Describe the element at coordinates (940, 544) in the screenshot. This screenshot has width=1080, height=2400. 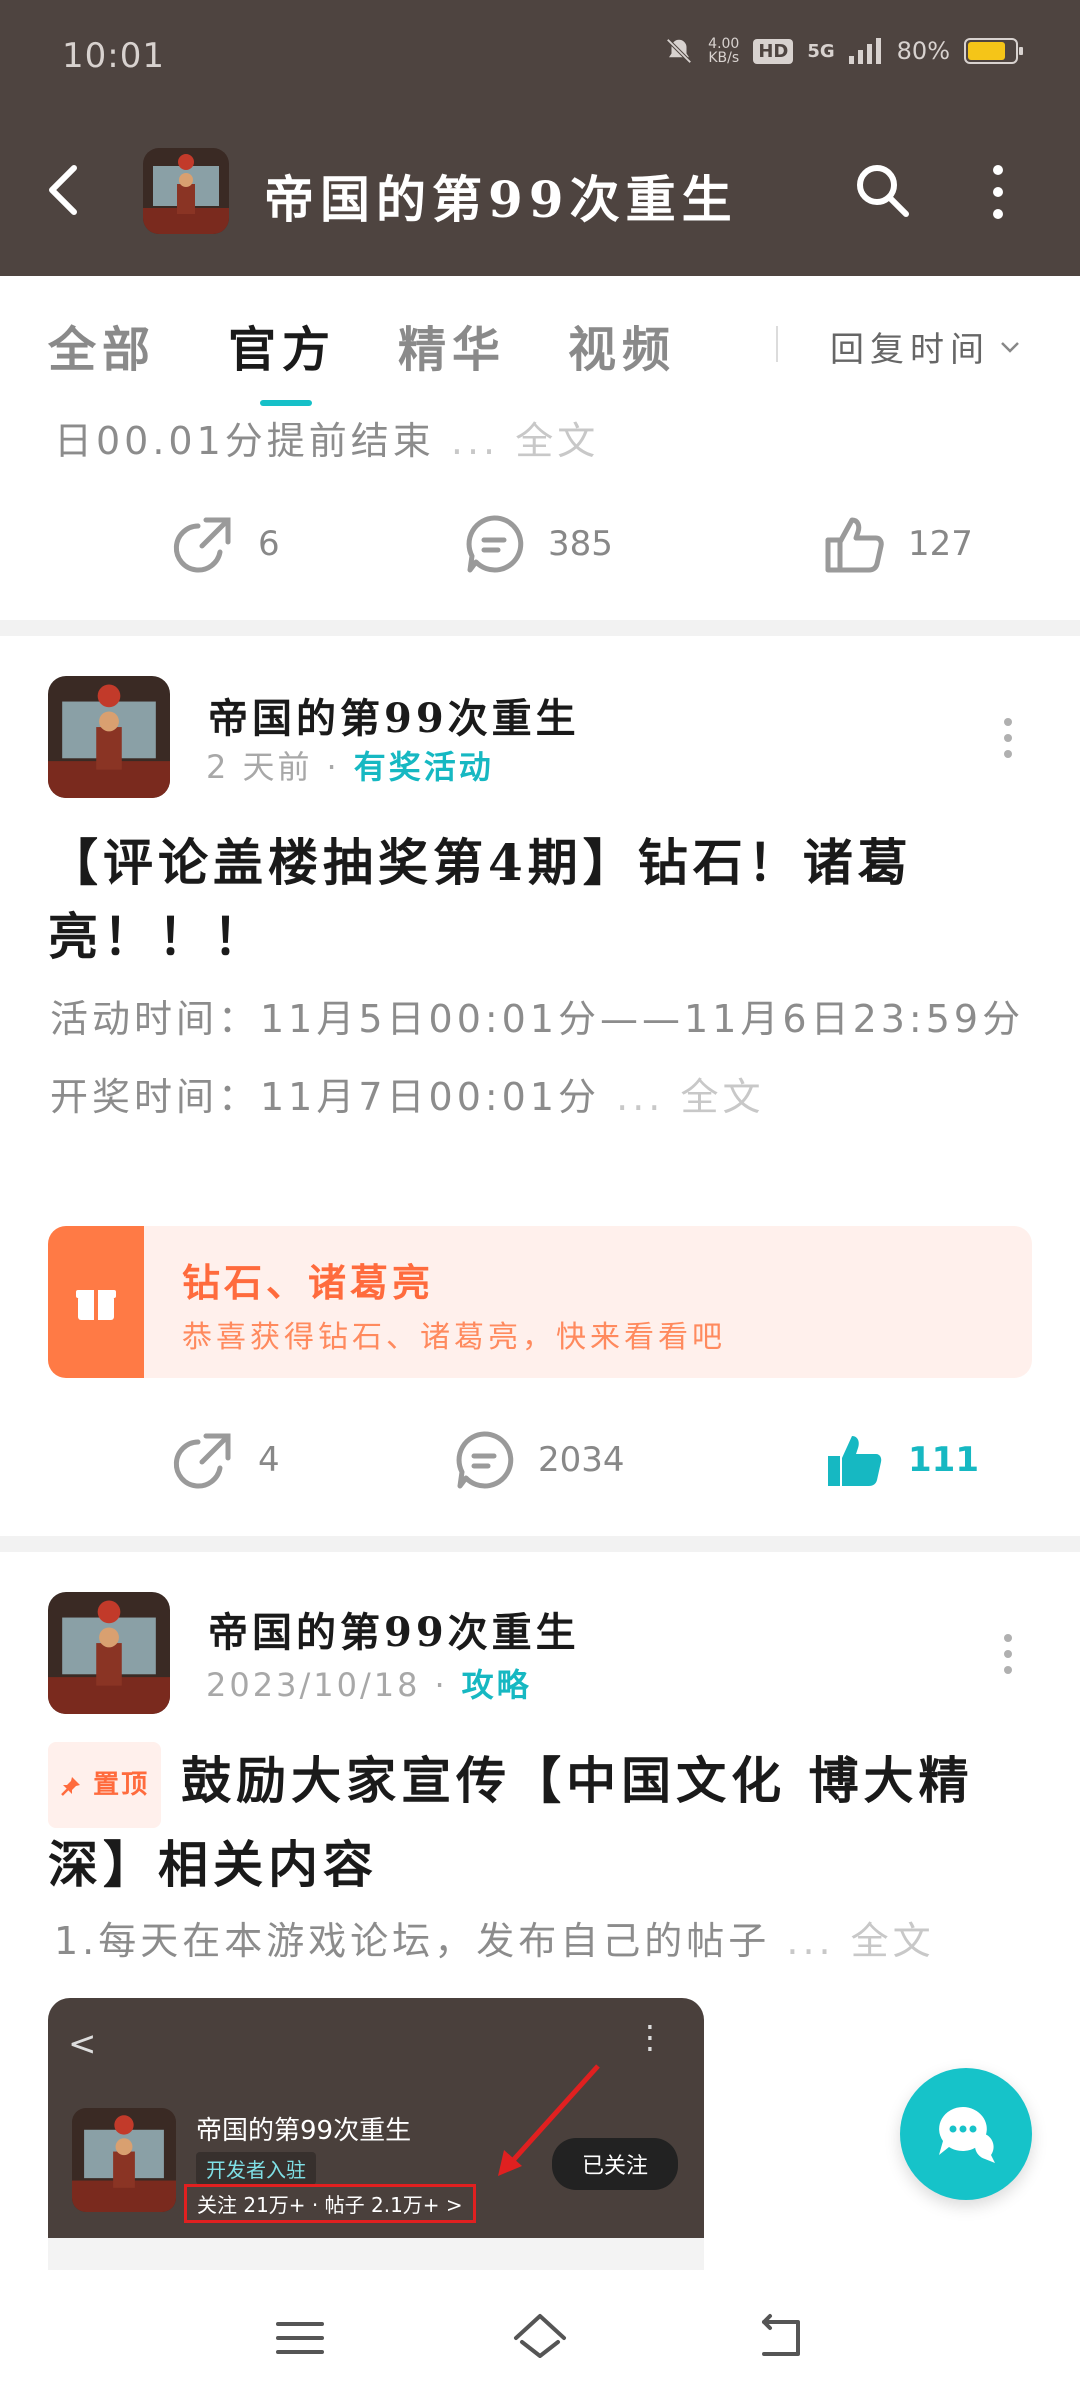
I see `like-count: 127` at that location.